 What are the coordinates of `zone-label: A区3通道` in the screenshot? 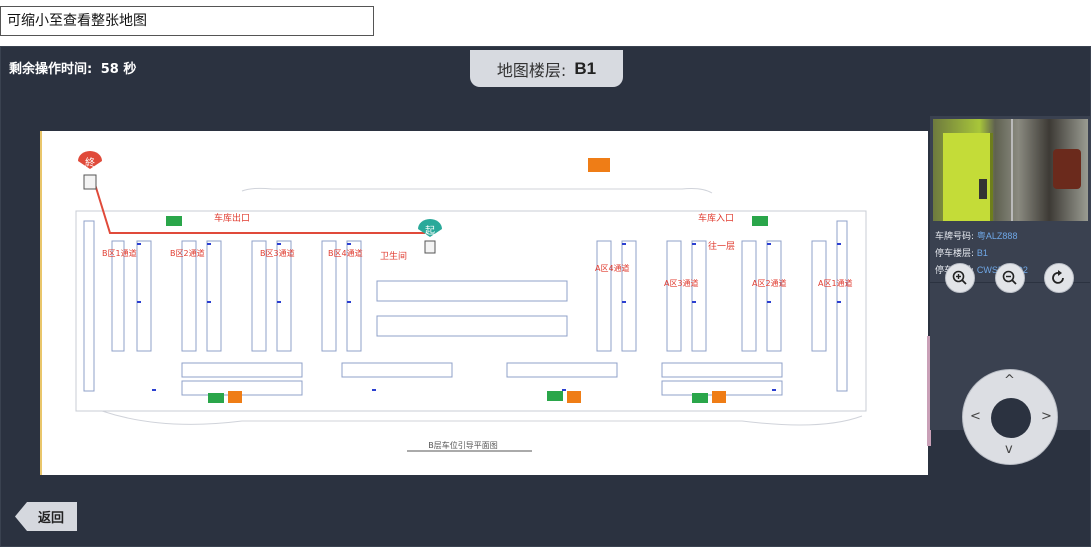 It's located at (681, 283).